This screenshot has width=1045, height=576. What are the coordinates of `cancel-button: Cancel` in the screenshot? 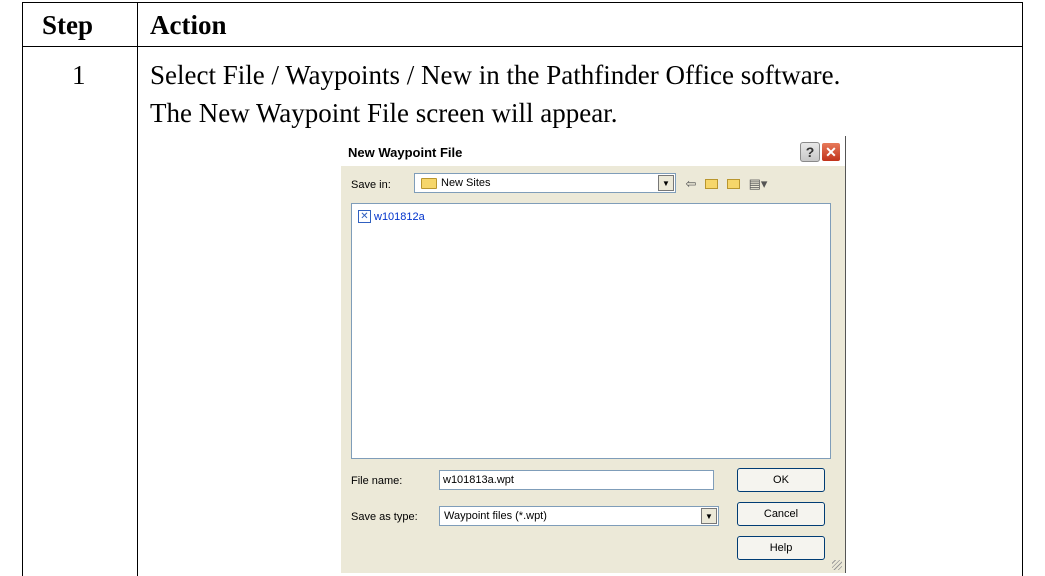 It's located at (781, 514).